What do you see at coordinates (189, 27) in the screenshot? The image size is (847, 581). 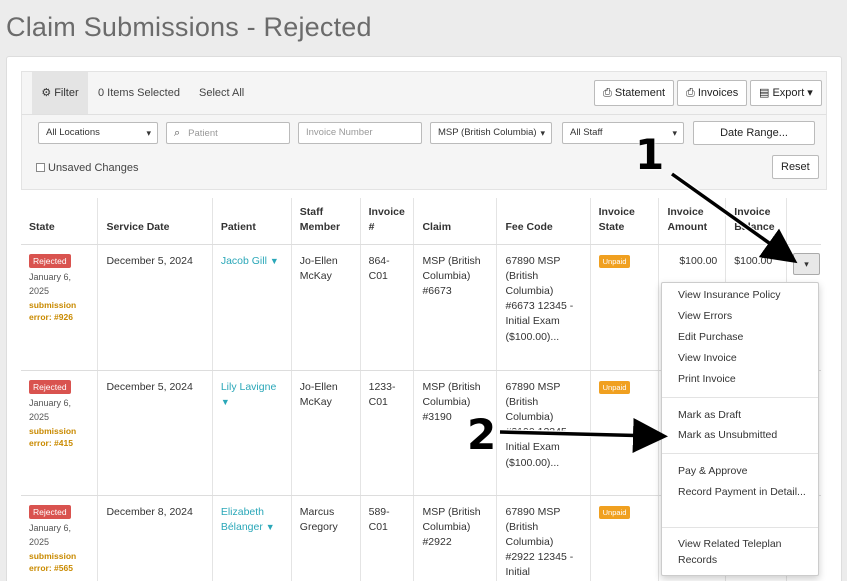 I see `page-title: Claim Submissions - Rejected` at bounding box center [189, 27].